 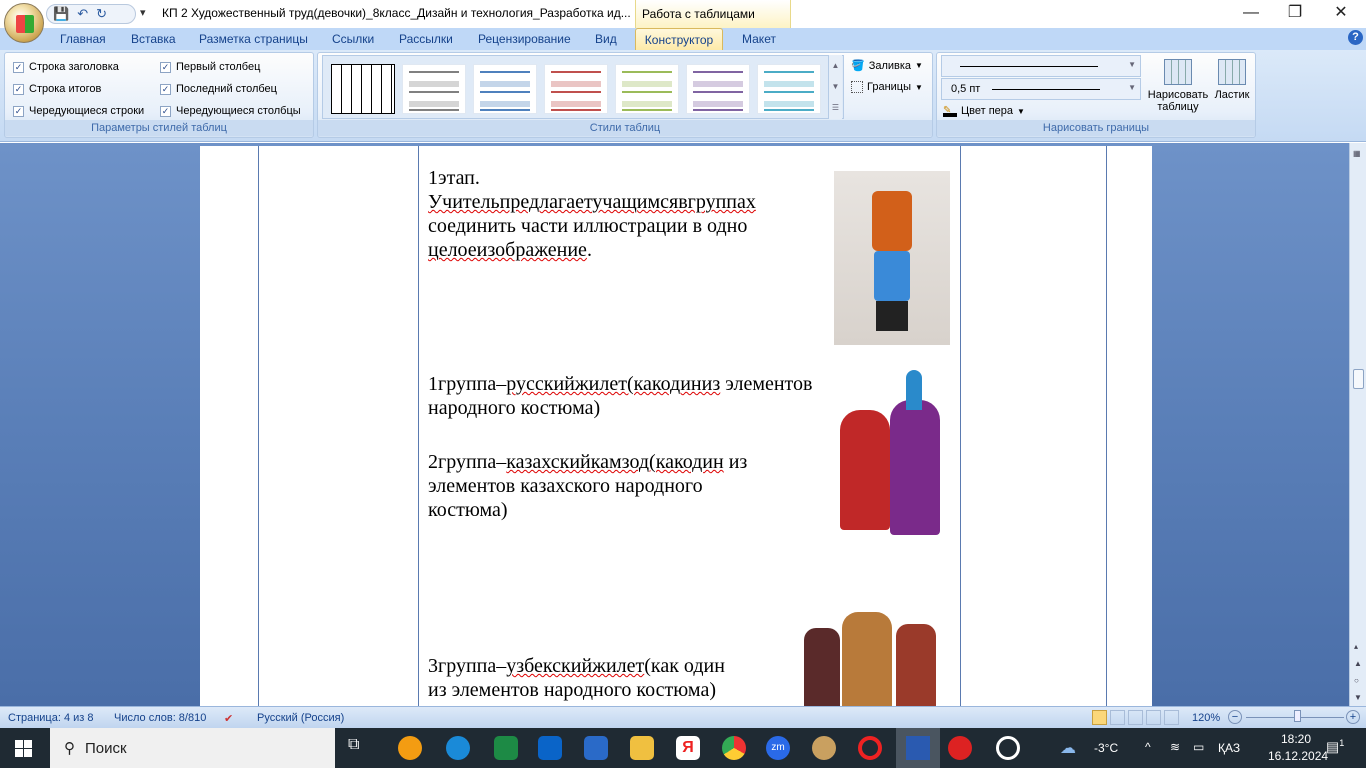 I want to click on yandex-icon: Я, so click(x=688, y=748).